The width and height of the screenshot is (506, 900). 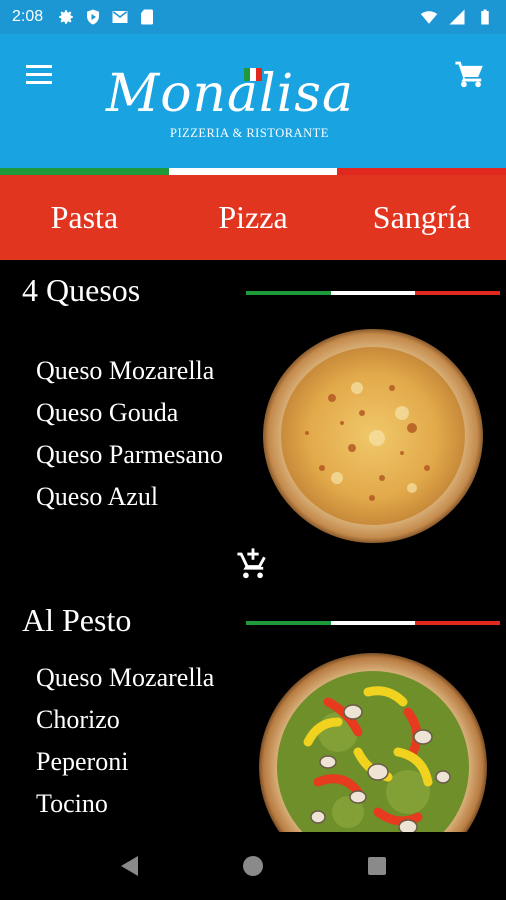 What do you see at coordinates (28, 16) in the screenshot?
I see `status-time: 2:08` at bounding box center [28, 16].